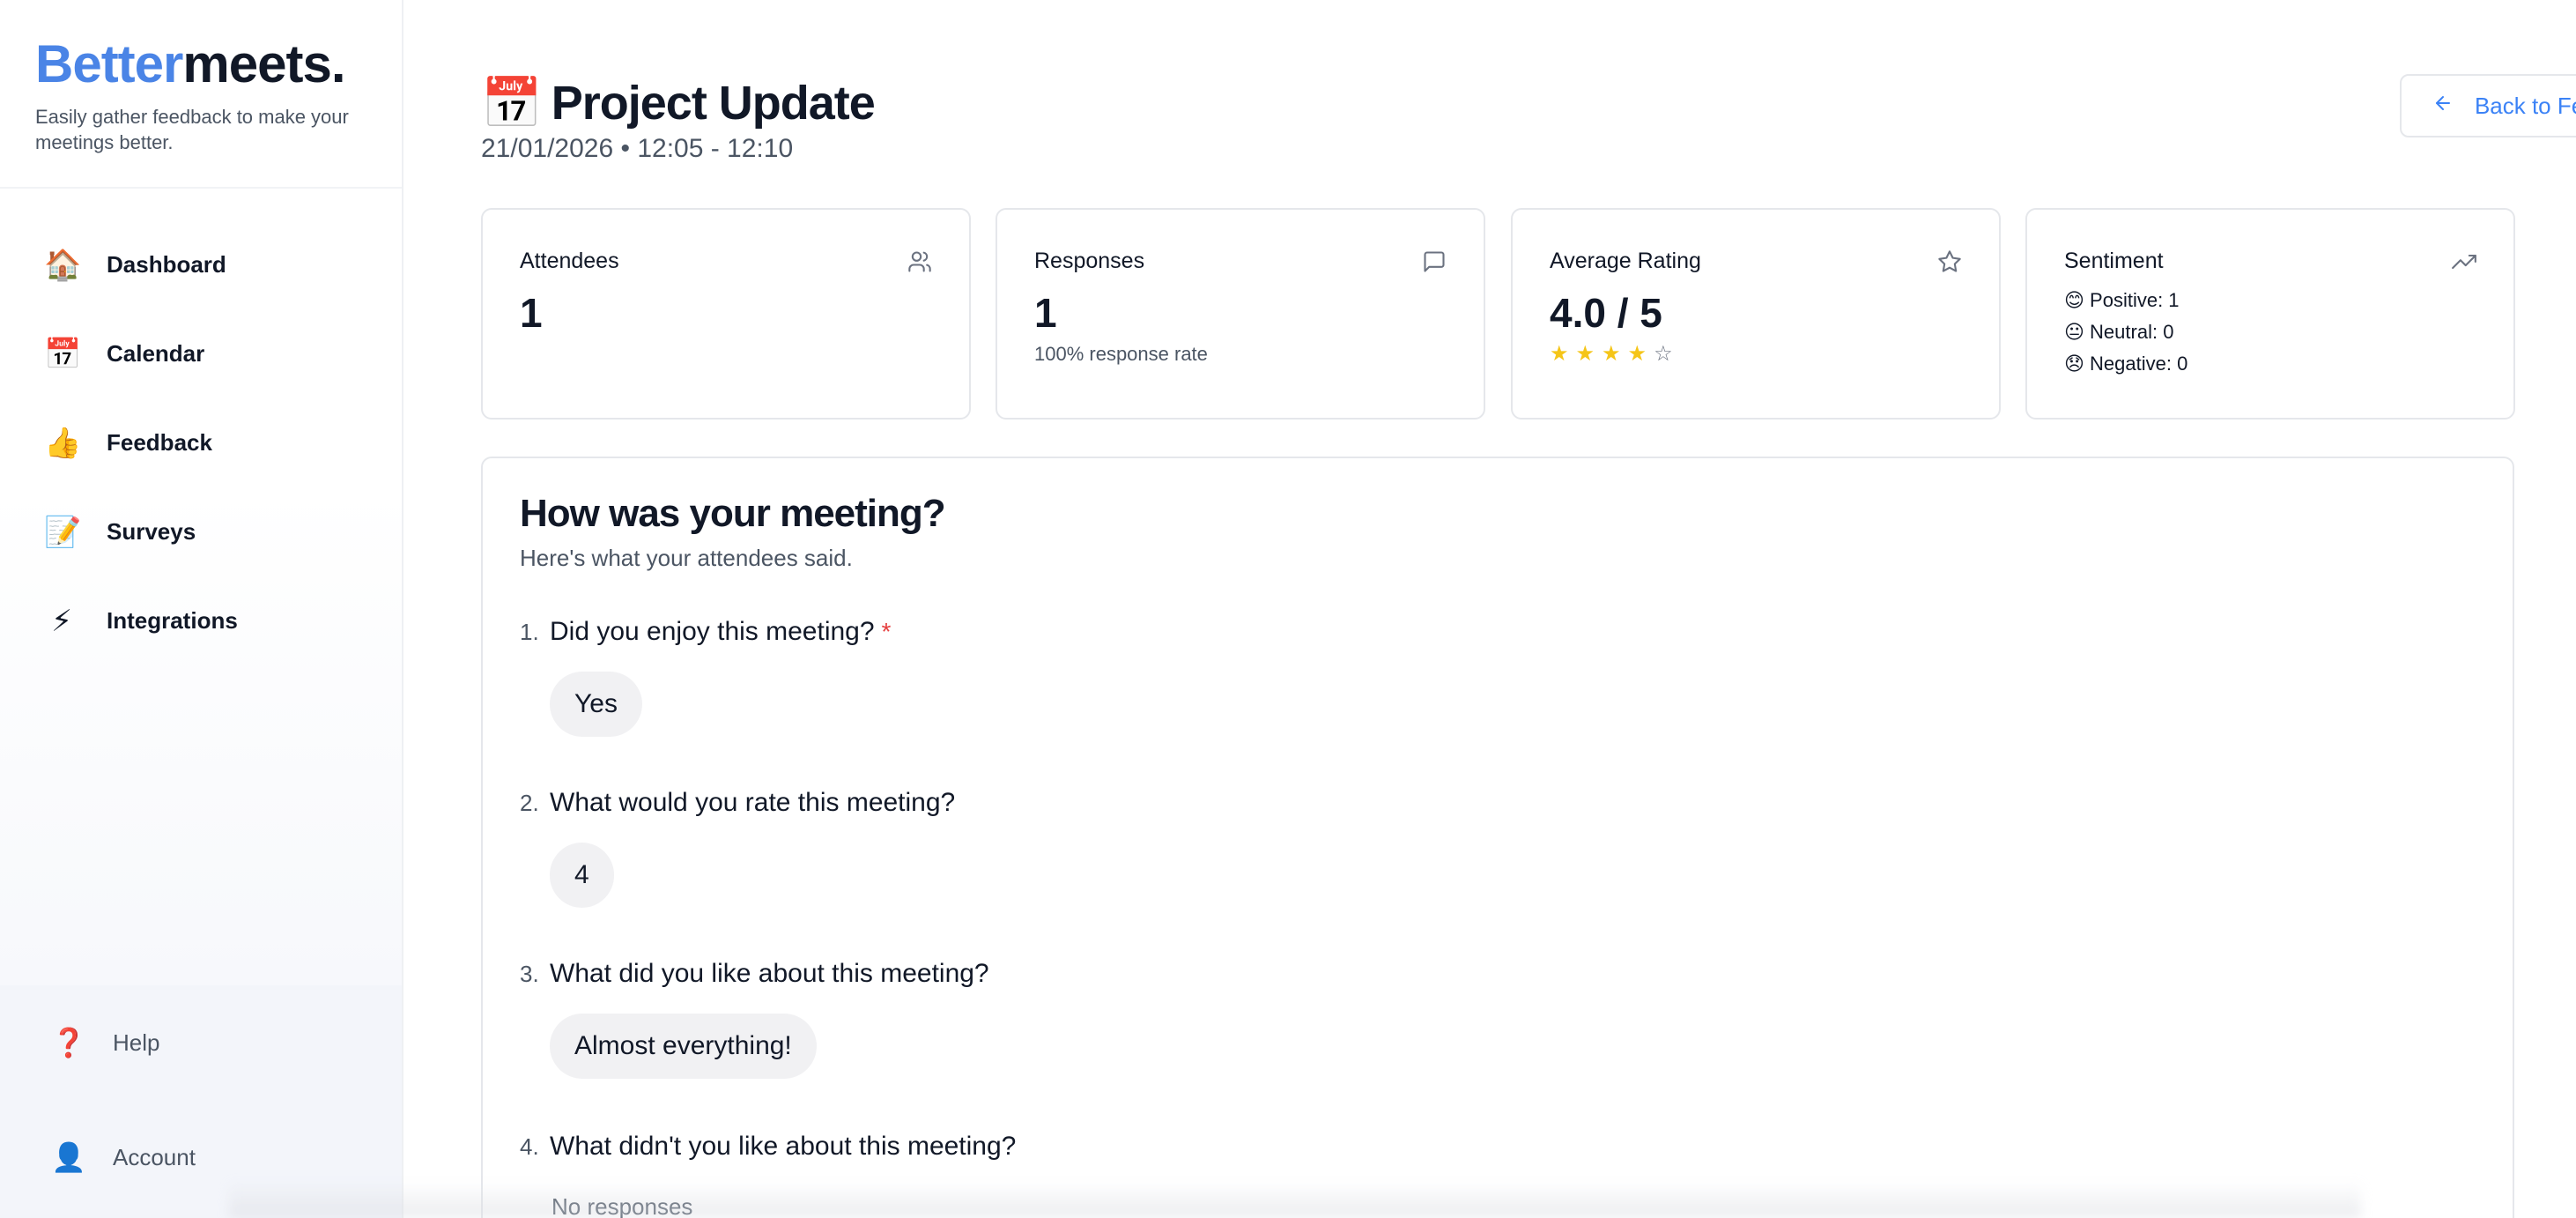 The width and height of the screenshot is (2576, 1218). I want to click on sidebar-item-label: Account, so click(155, 1156).